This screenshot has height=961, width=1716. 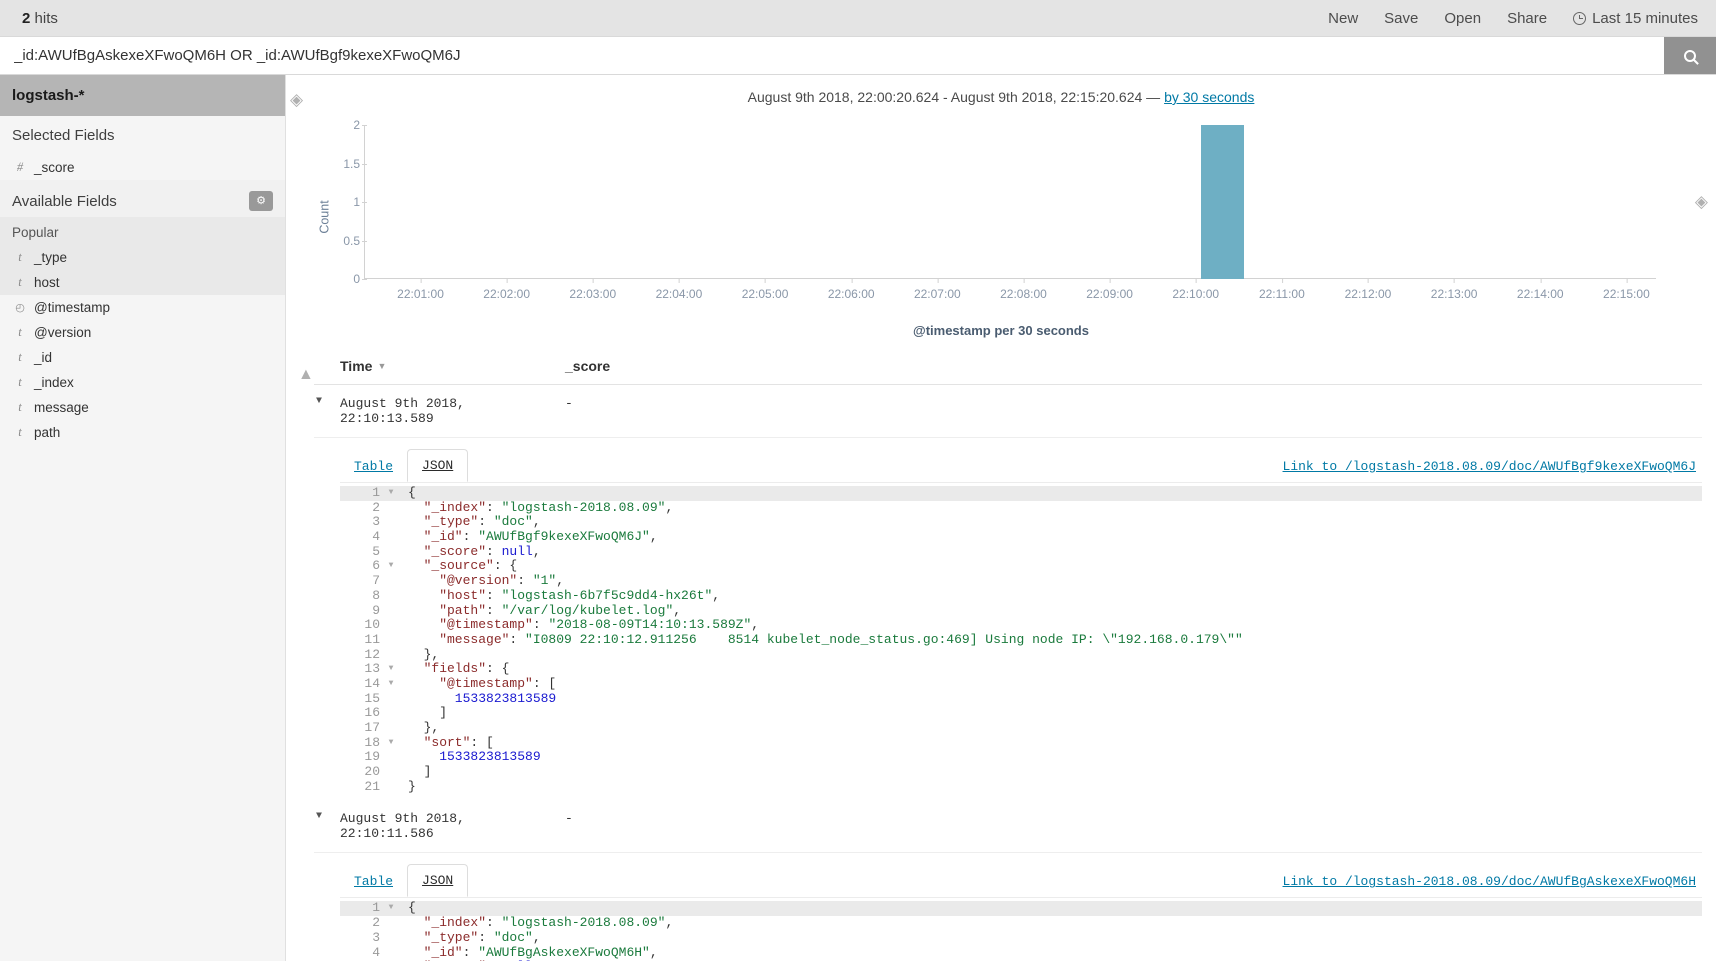 I want to click on save-button: Save, so click(x=1401, y=18).